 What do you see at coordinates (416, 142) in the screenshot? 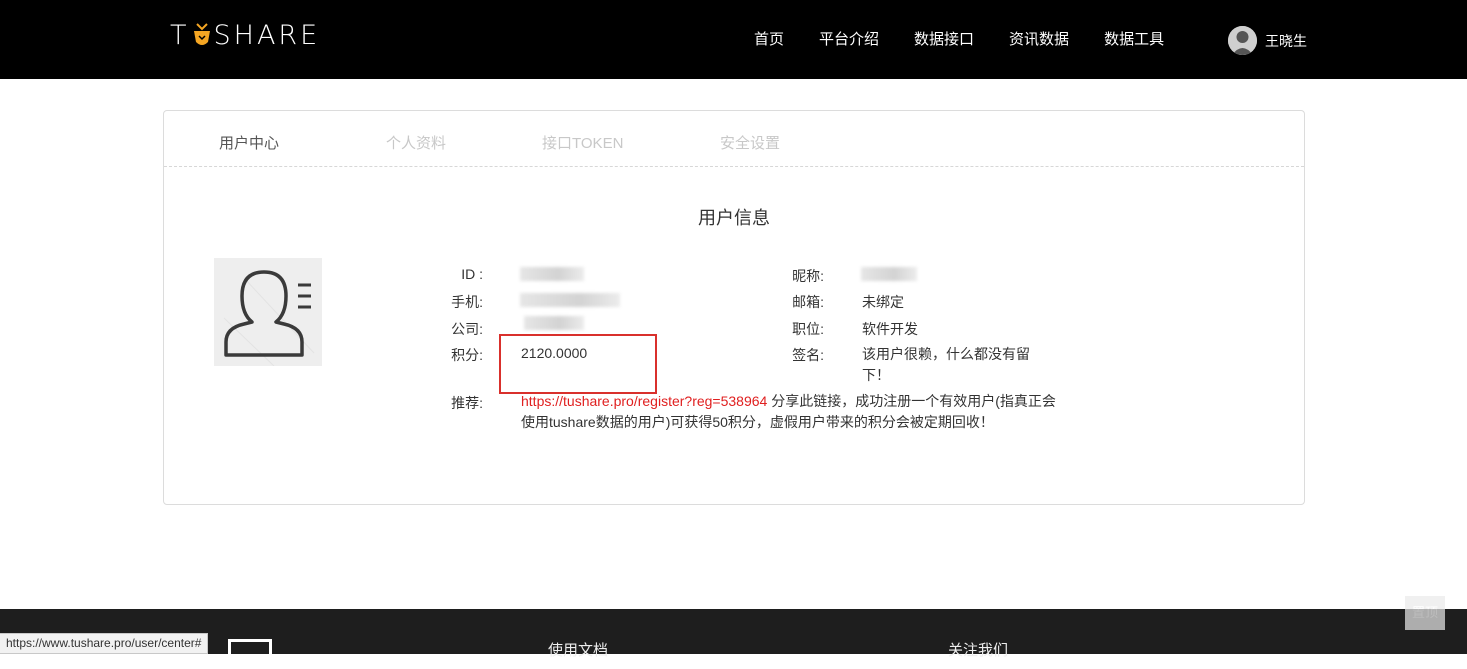
I see `tab-profile: 个人资料` at bounding box center [416, 142].